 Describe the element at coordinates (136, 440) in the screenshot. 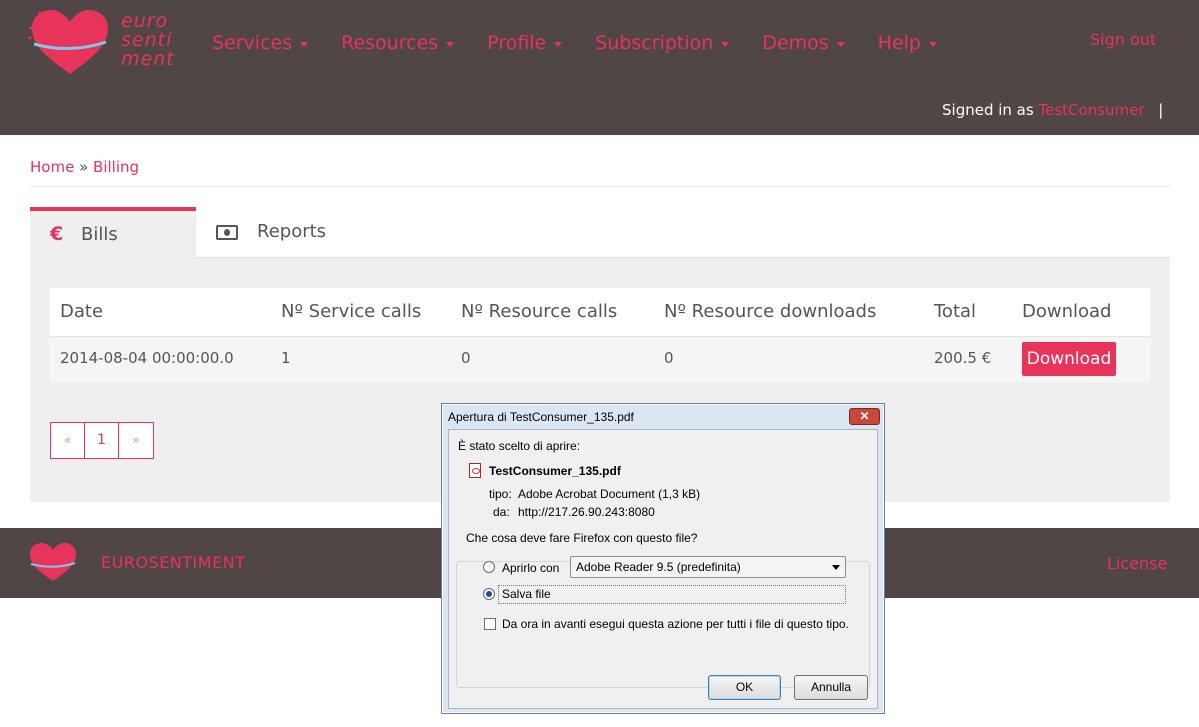

I see `pagination-next: »` at that location.